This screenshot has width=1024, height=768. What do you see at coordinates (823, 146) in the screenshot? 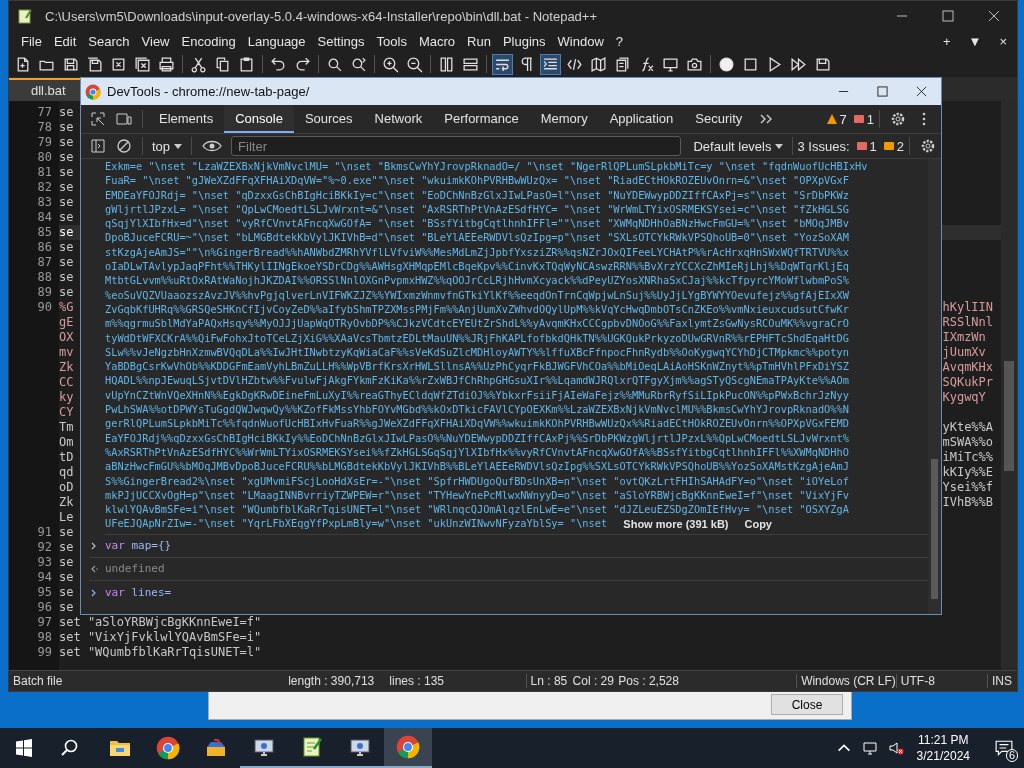
I see `issues-label: 3 Issues:` at bounding box center [823, 146].